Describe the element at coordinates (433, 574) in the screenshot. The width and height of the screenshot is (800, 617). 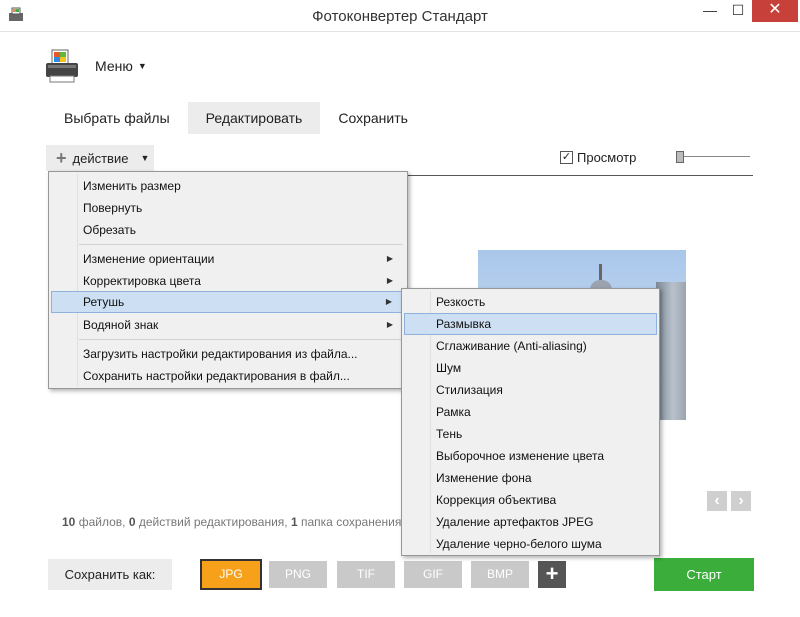
I see `format-gif-button: GIF` at that location.